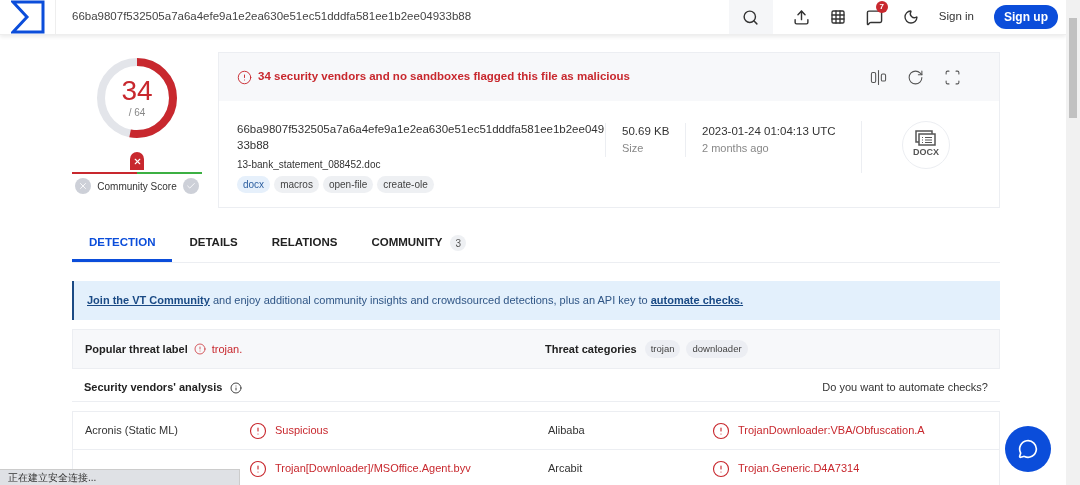 This screenshot has width=1080, height=485. I want to click on search-field: 66ba9807f532505a7a6a4efe9a1e2ea630e51ec51dddfa581ee1b2ee04933b88, so click(392, 17).